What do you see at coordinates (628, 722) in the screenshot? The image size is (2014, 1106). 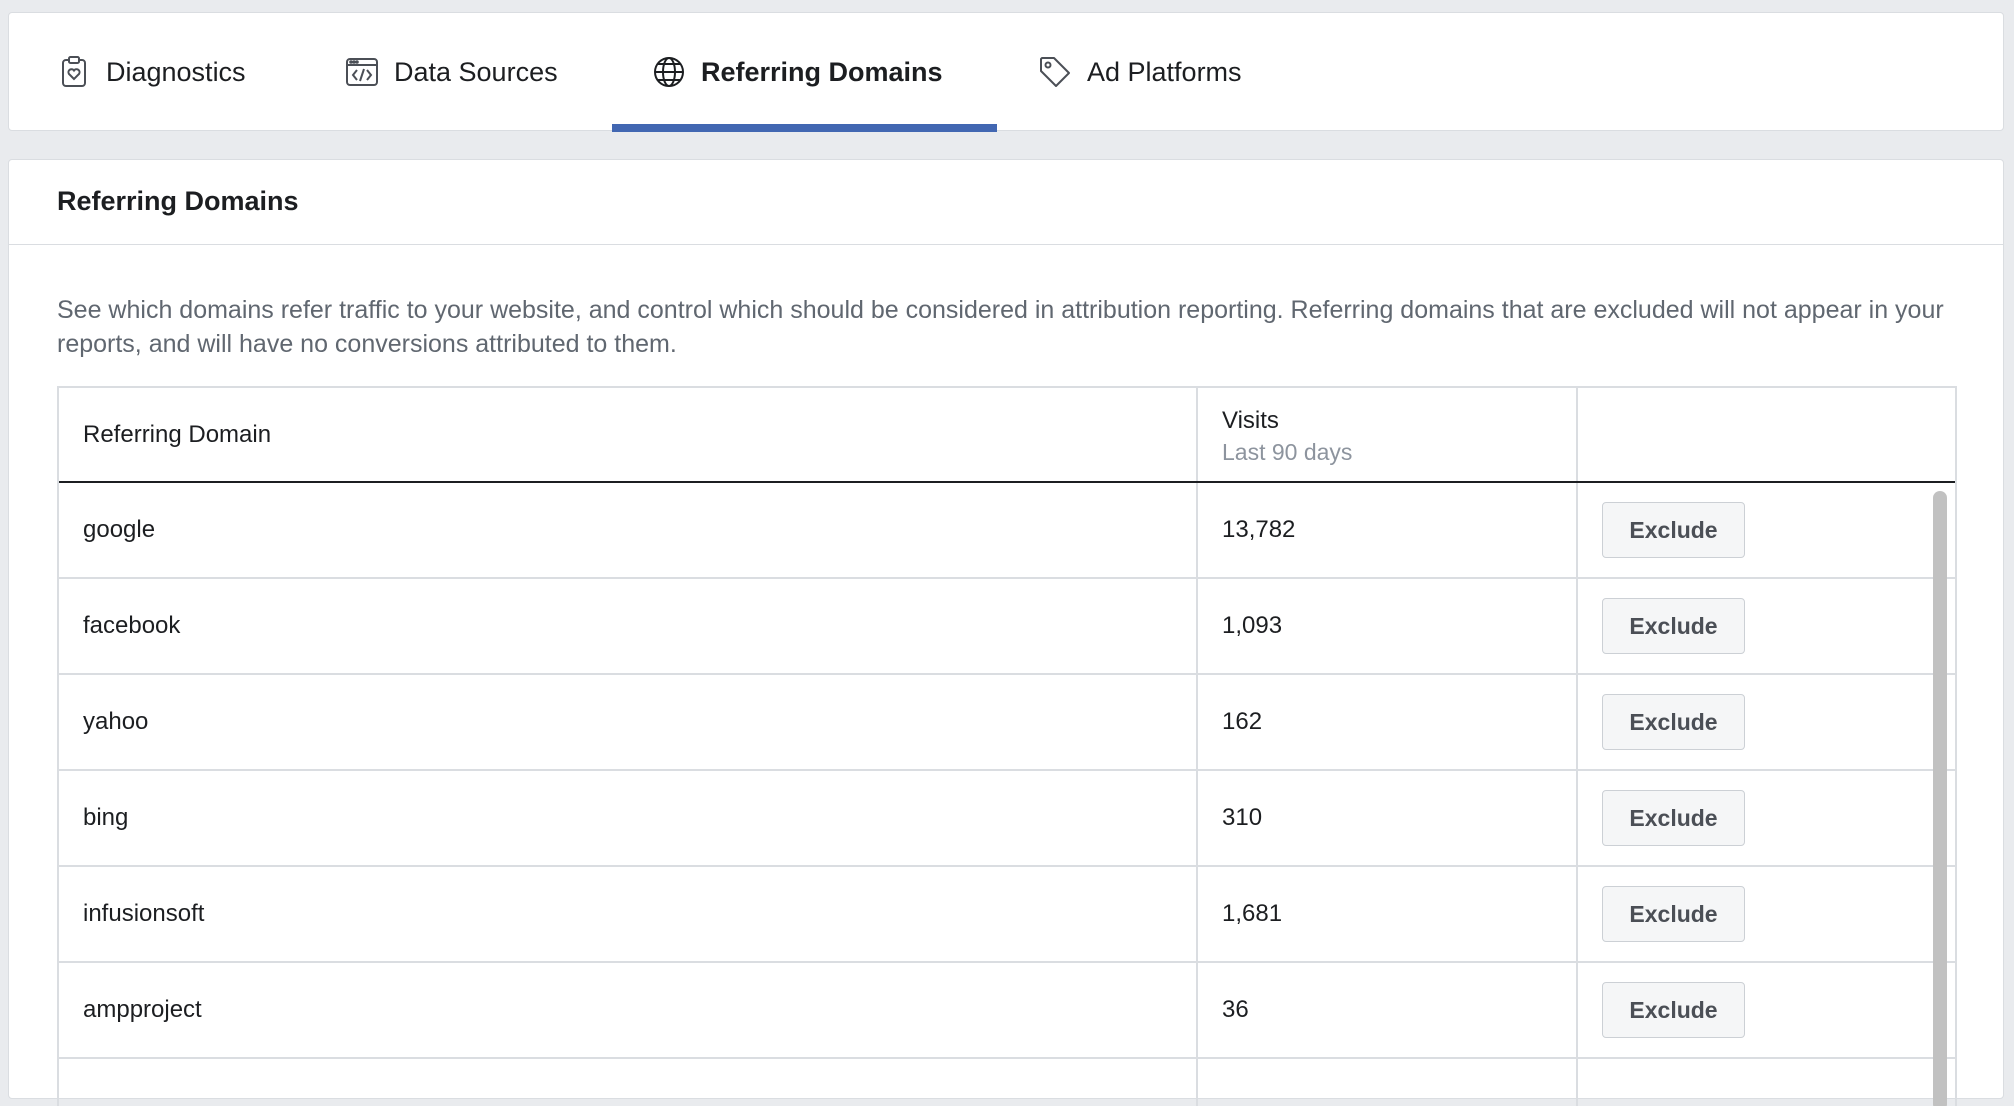 I see `domain-cell: yahoo` at bounding box center [628, 722].